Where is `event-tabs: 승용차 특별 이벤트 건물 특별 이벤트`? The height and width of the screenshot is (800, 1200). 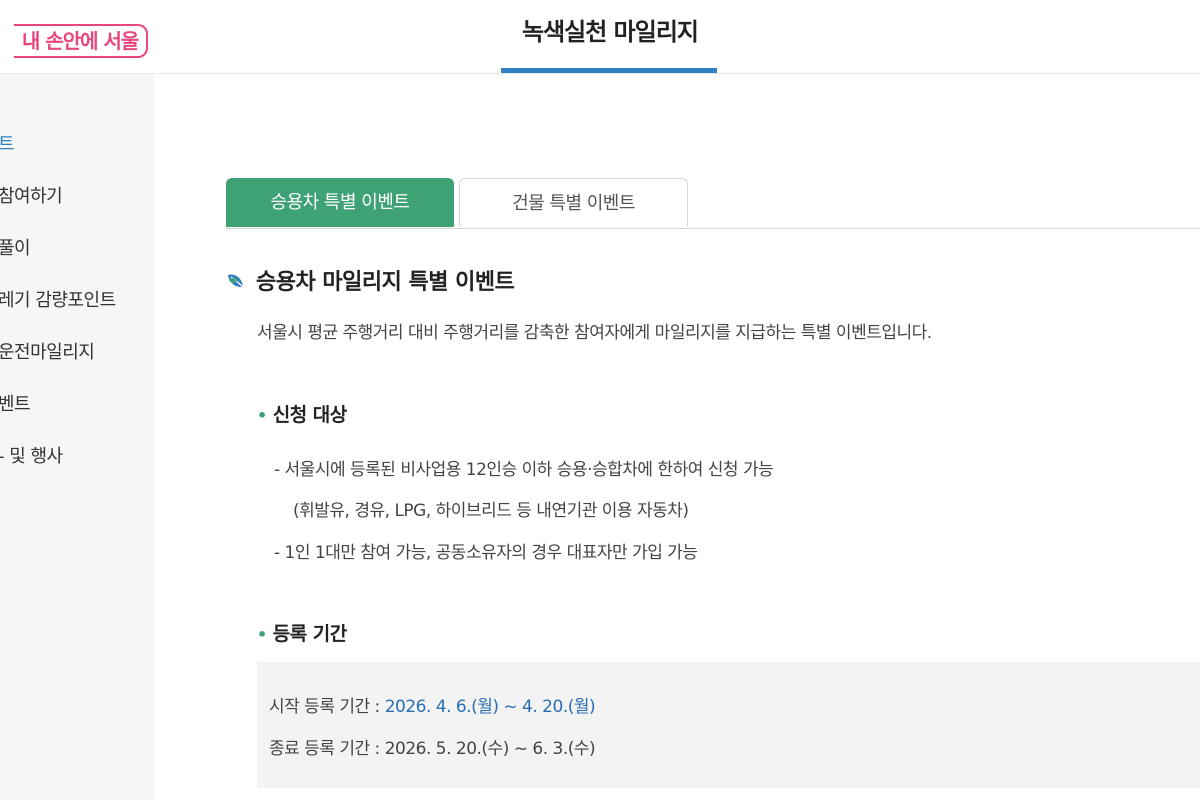 event-tabs: 승용차 특별 이벤트 건물 특별 이벤트 is located at coordinates (713, 203).